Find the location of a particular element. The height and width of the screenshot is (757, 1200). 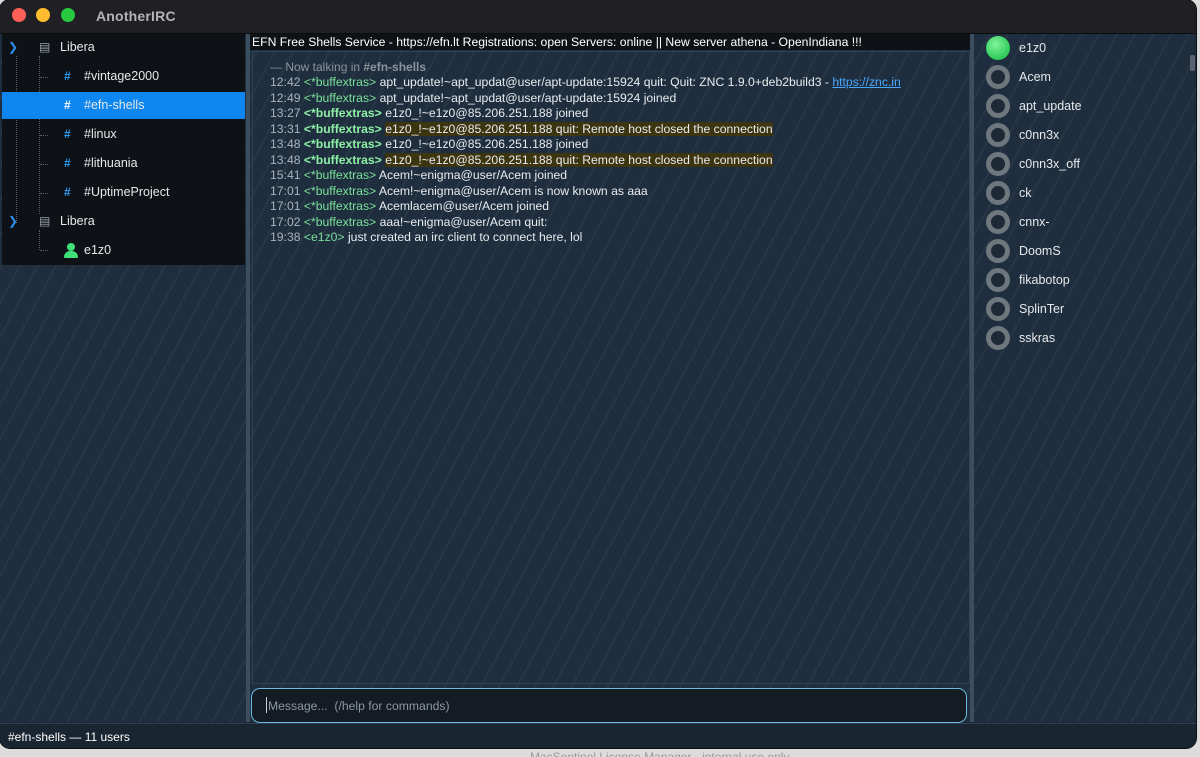

channel-label: #lithuania is located at coordinates (111, 163).